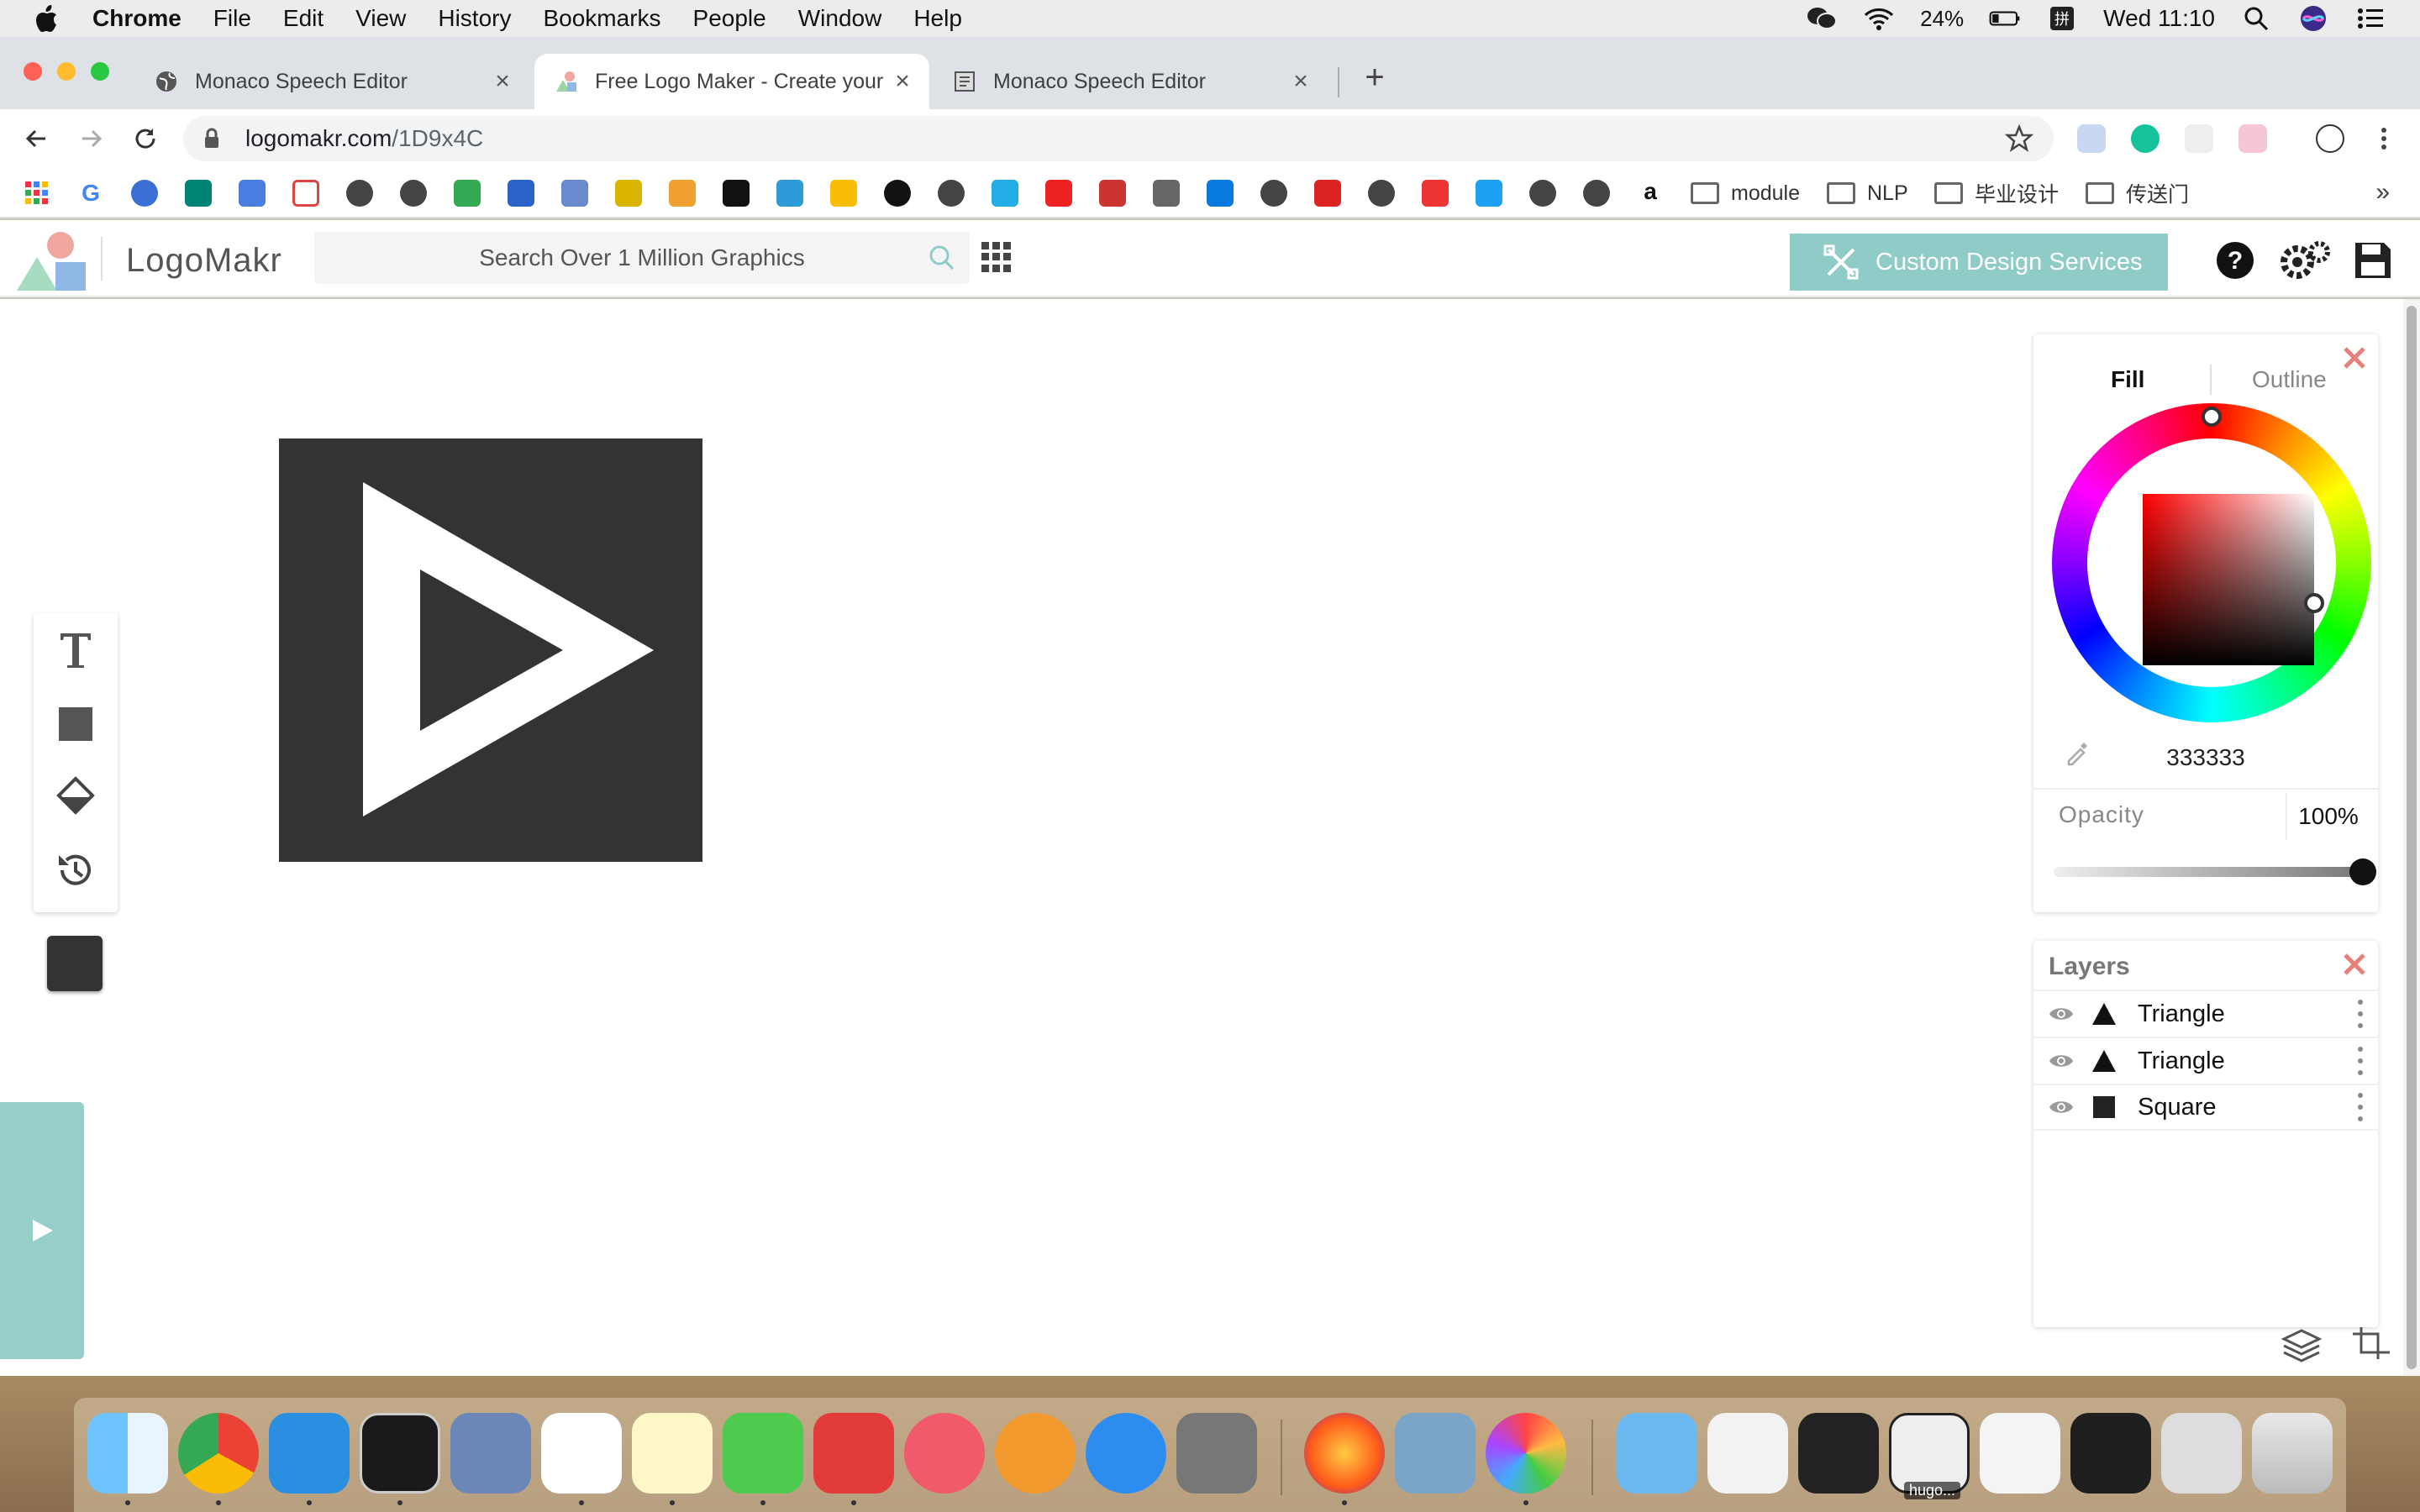 The width and height of the screenshot is (2420, 1512). I want to click on tab-monaco-speech-editor-2: Monaco Speech Editor ×, so click(1131, 81).